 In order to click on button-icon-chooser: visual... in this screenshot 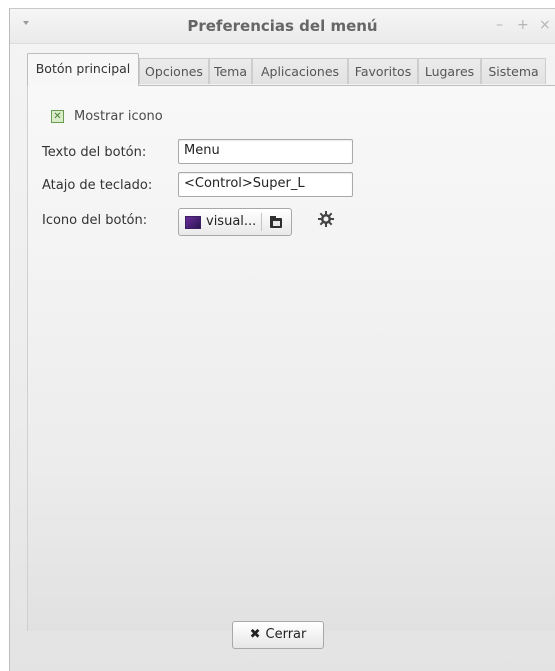, I will do `click(235, 222)`.